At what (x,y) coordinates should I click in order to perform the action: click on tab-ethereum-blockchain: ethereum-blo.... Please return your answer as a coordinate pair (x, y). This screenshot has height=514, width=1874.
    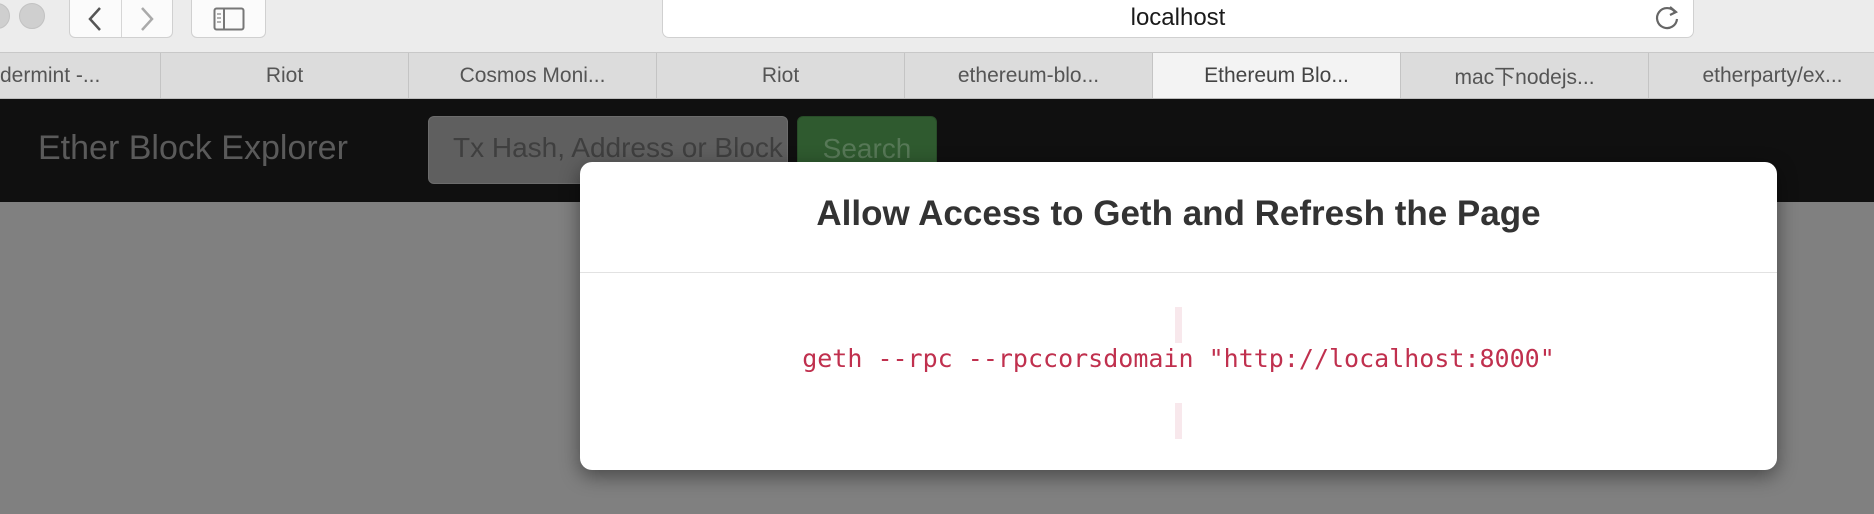
    Looking at the image, I should click on (1029, 75).